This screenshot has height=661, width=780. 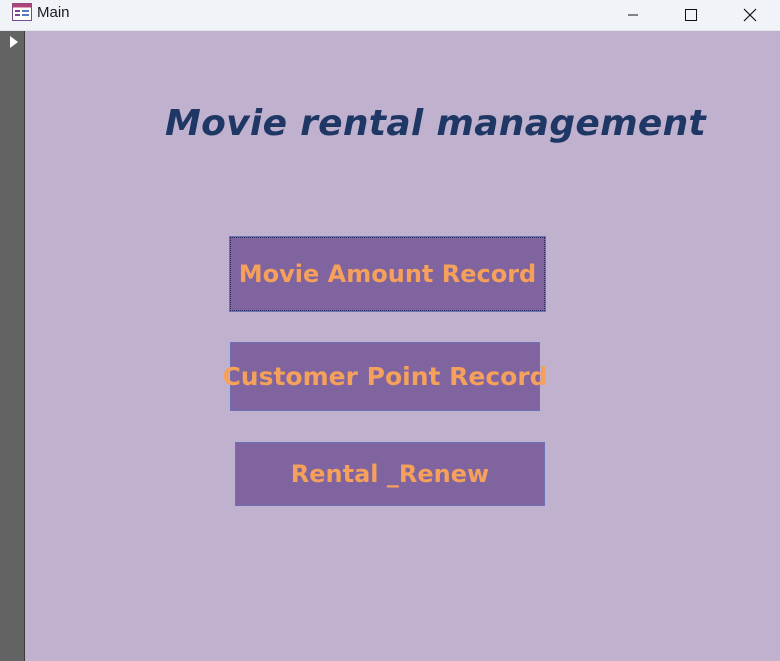 What do you see at coordinates (436, 123) in the screenshot?
I see `form-title: Movie rental management` at bounding box center [436, 123].